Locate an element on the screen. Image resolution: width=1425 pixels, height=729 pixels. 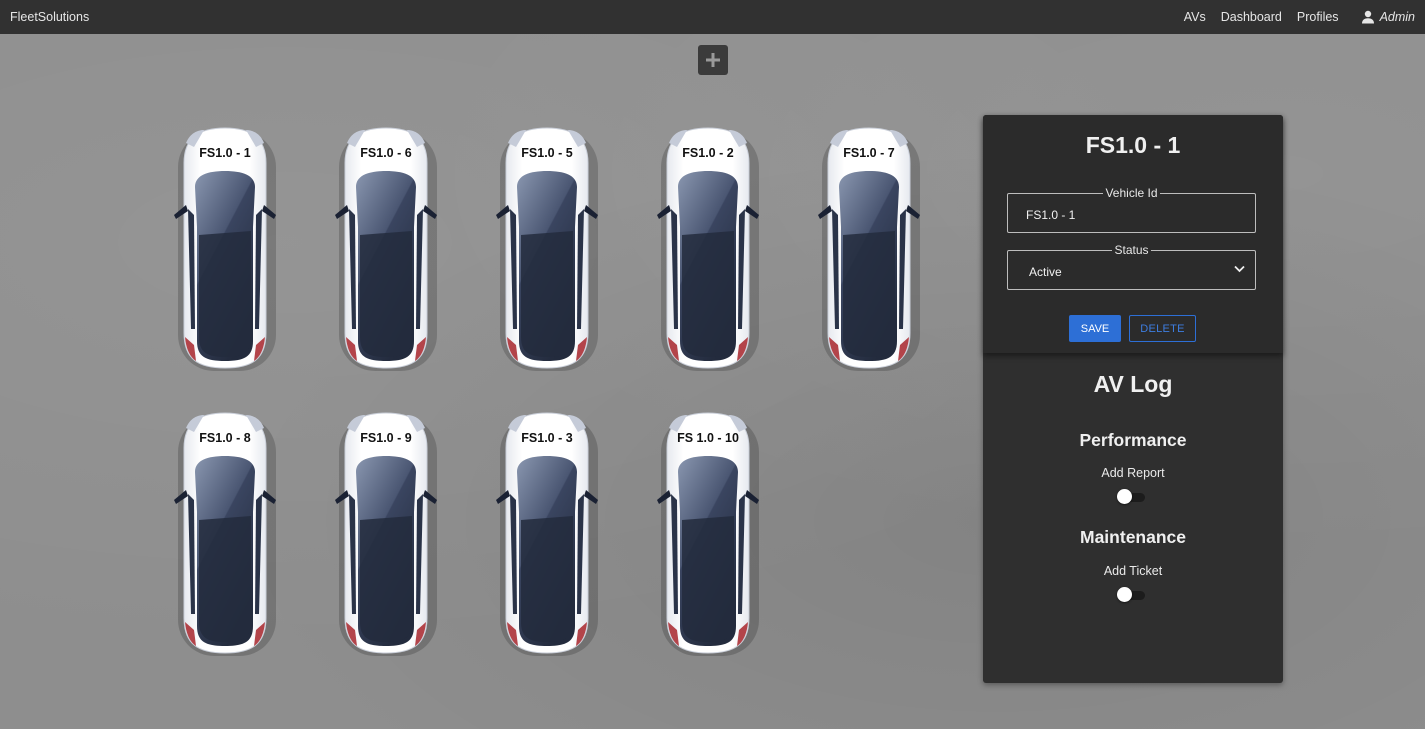
maintenance-title: Maintenance is located at coordinates (1133, 537).